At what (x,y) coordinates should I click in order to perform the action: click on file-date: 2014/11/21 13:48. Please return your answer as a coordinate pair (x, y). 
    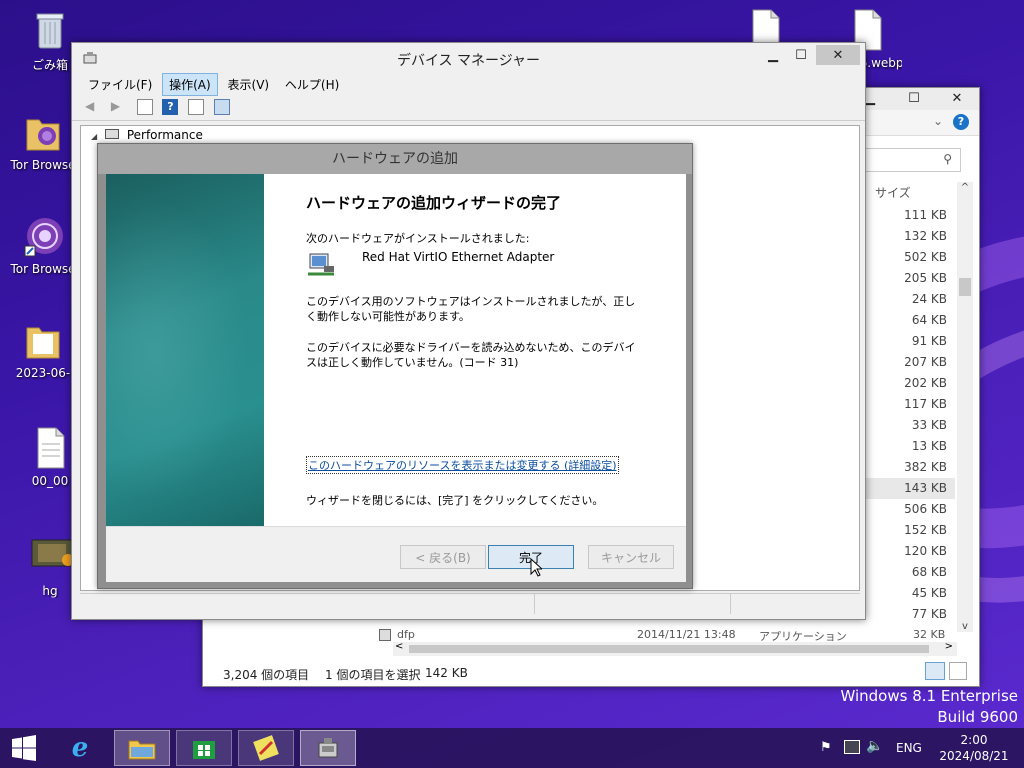
    Looking at the image, I should click on (686, 634).